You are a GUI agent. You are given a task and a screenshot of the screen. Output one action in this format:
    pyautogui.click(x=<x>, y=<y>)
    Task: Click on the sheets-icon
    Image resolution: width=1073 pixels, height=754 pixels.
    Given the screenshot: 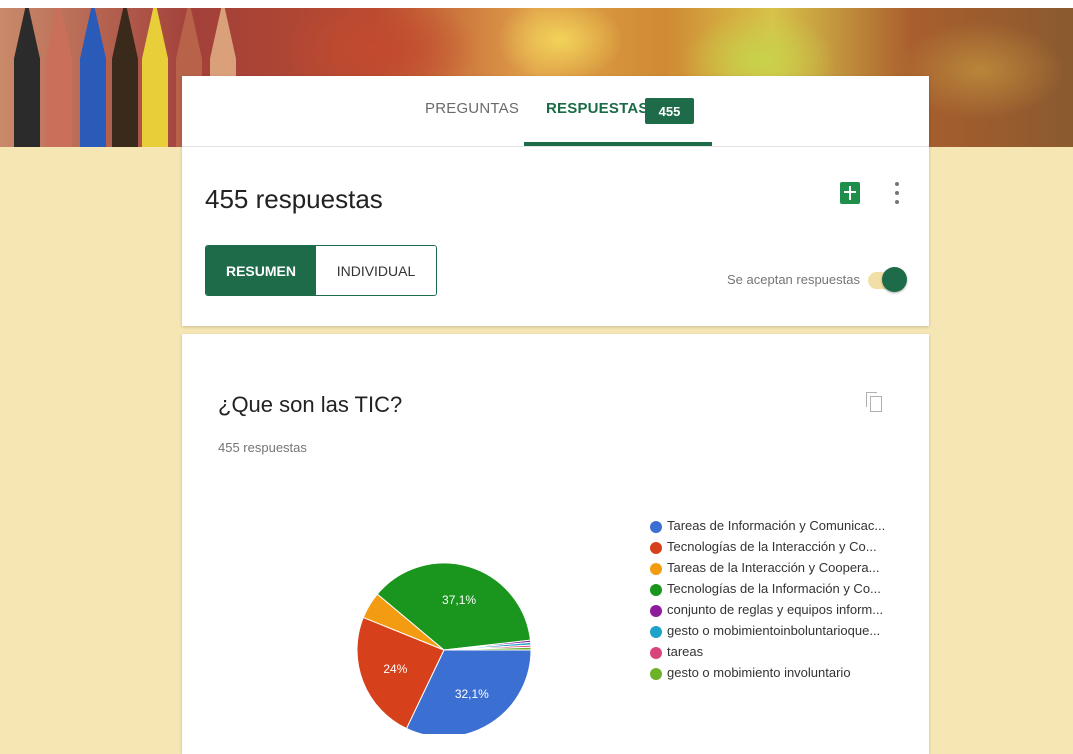 What is the action you would take?
    pyautogui.click(x=850, y=193)
    